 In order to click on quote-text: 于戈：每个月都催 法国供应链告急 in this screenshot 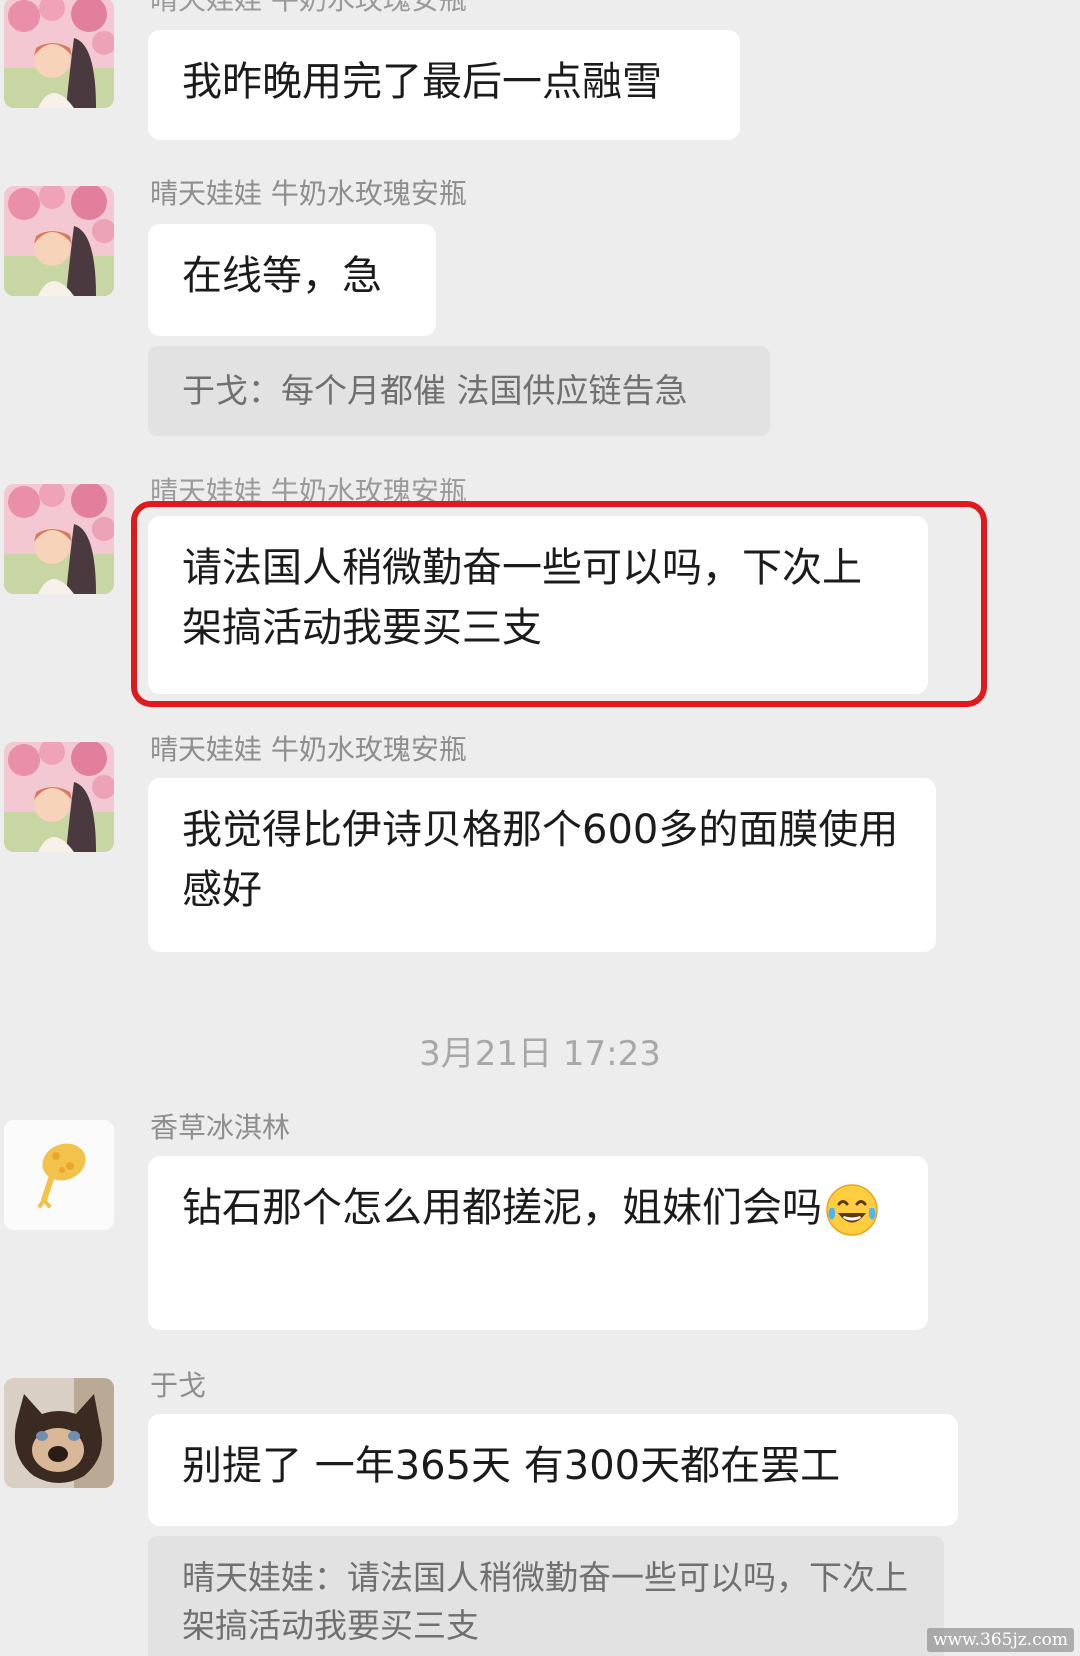, I will do `click(435, 390)`.